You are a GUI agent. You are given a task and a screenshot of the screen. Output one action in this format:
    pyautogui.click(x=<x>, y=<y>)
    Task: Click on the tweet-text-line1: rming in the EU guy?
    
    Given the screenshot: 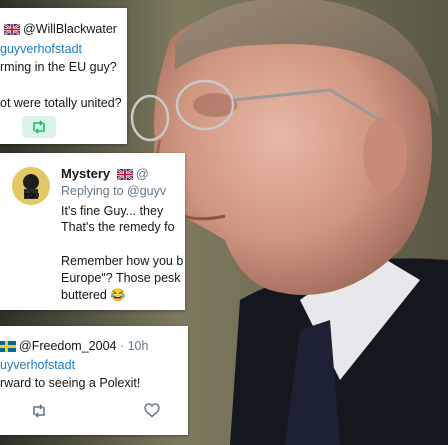 What is the action you would take?
    pyautogui.click(x=58, y=67)
    